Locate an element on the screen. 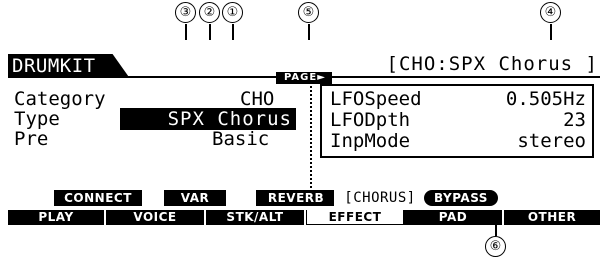  type-label: Type is located at coordinates (37, 119).